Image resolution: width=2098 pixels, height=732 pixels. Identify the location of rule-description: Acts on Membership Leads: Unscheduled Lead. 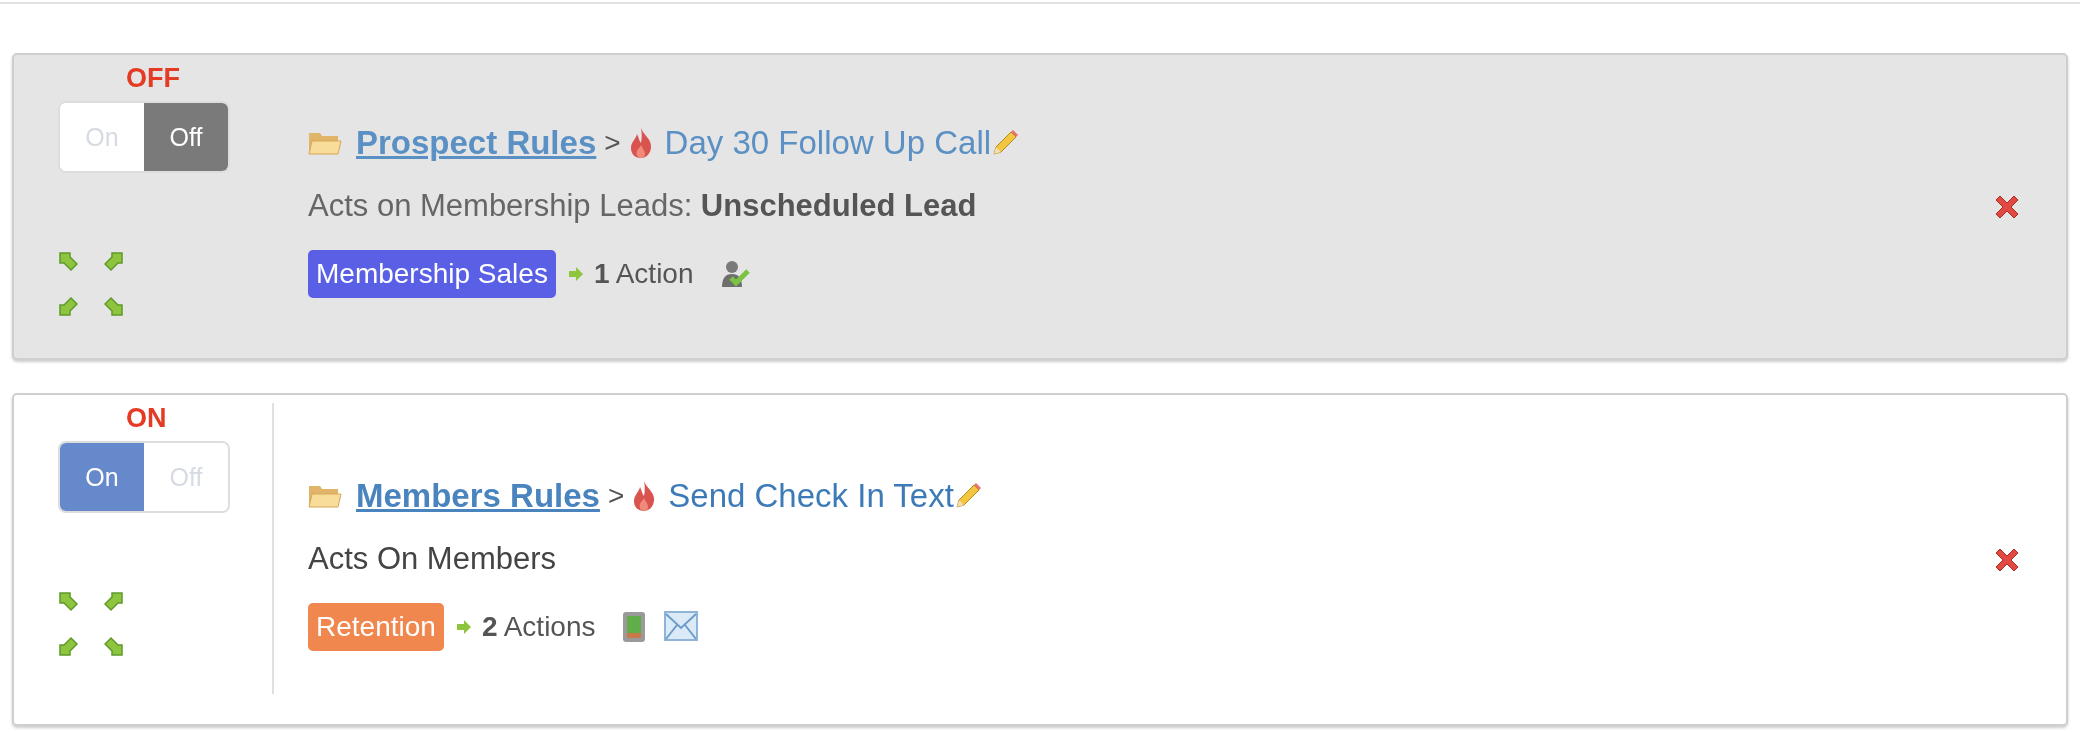
(643, 205).